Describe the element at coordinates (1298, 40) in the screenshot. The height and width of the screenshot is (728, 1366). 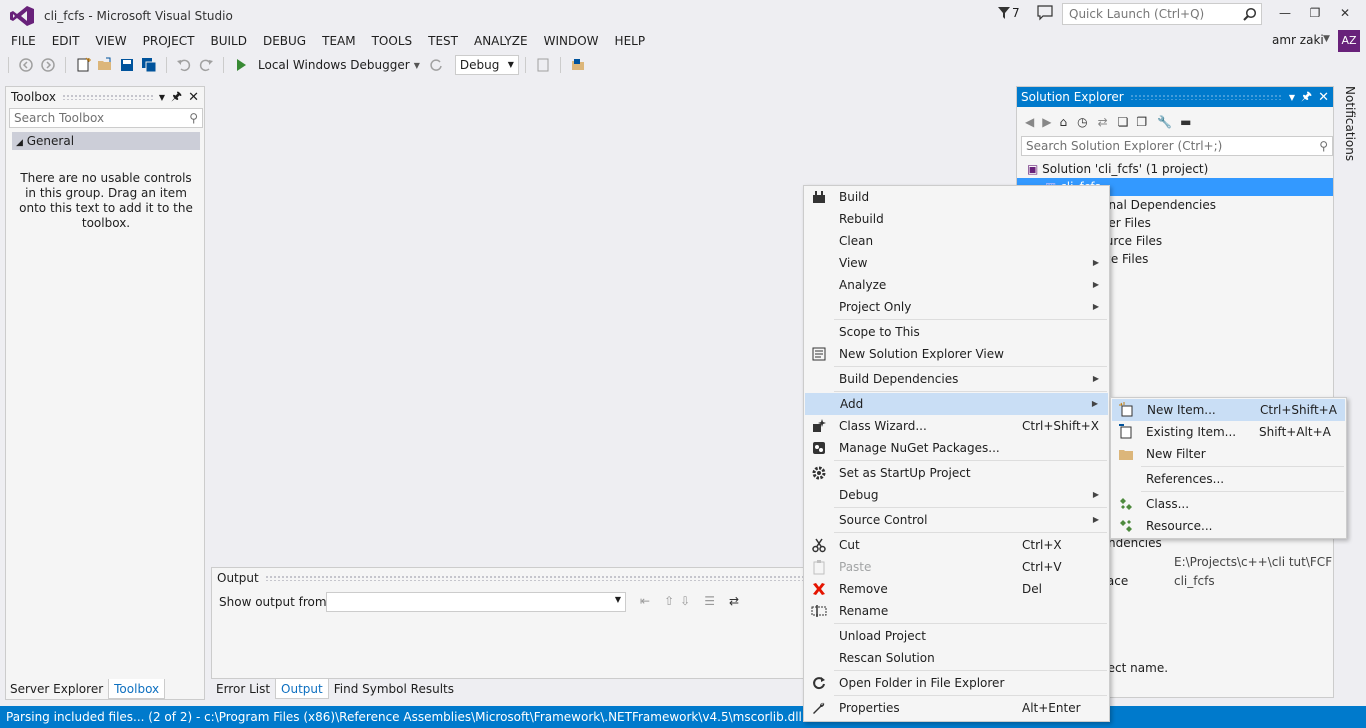
I see `user-name: amr zaki` at that location.